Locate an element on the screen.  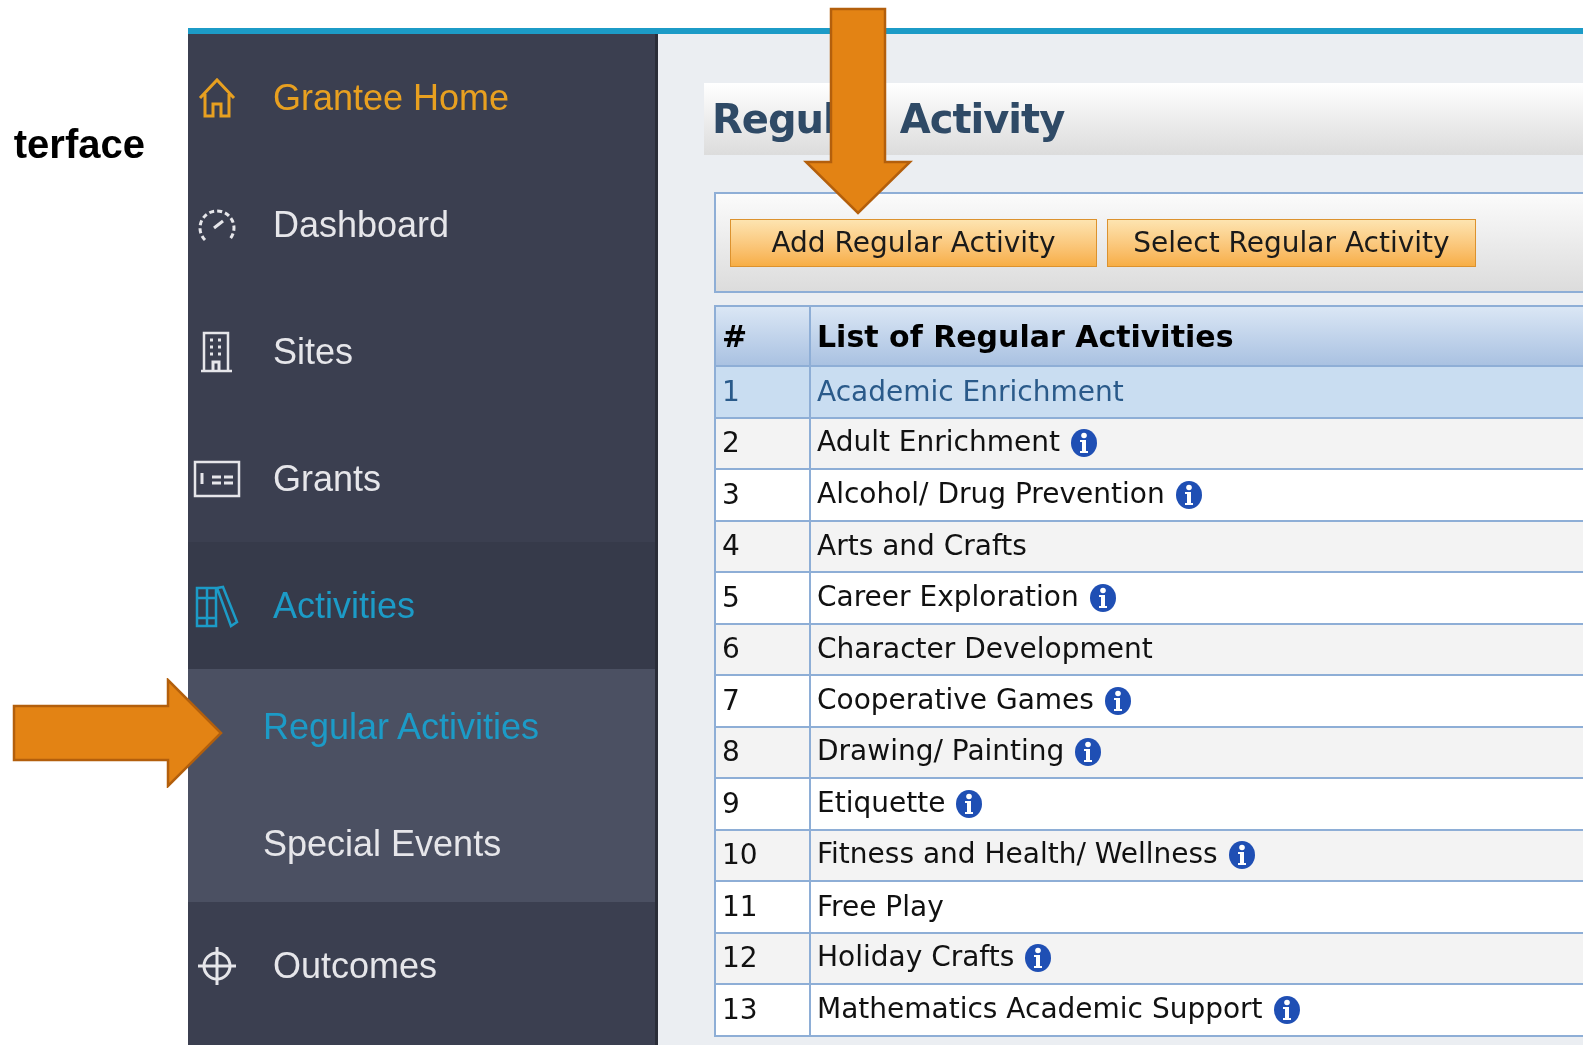
activity-name: Holiday Crafts is located at coordinates (916, 957).